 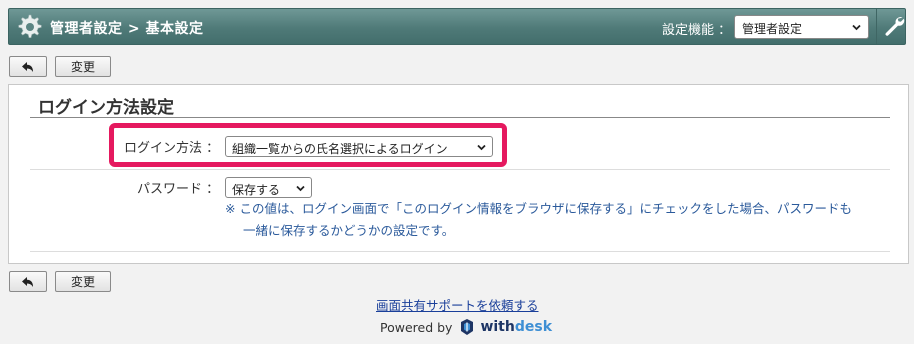 What do you see at coordinates (497, 327) in the screenshot?
I see `withdesk-logo-with: with` at bounding box center [497, 327].